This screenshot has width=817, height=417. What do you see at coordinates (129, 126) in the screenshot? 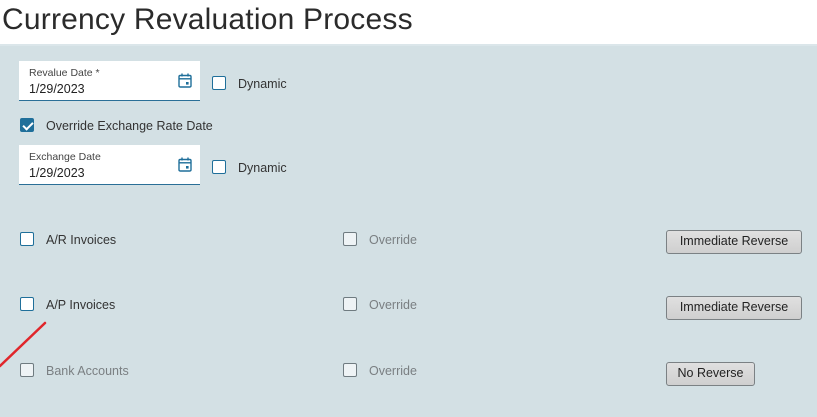
I see `override-exchange-rate-label: Override Exchange Rate Date` at bounding box center [129, 126].